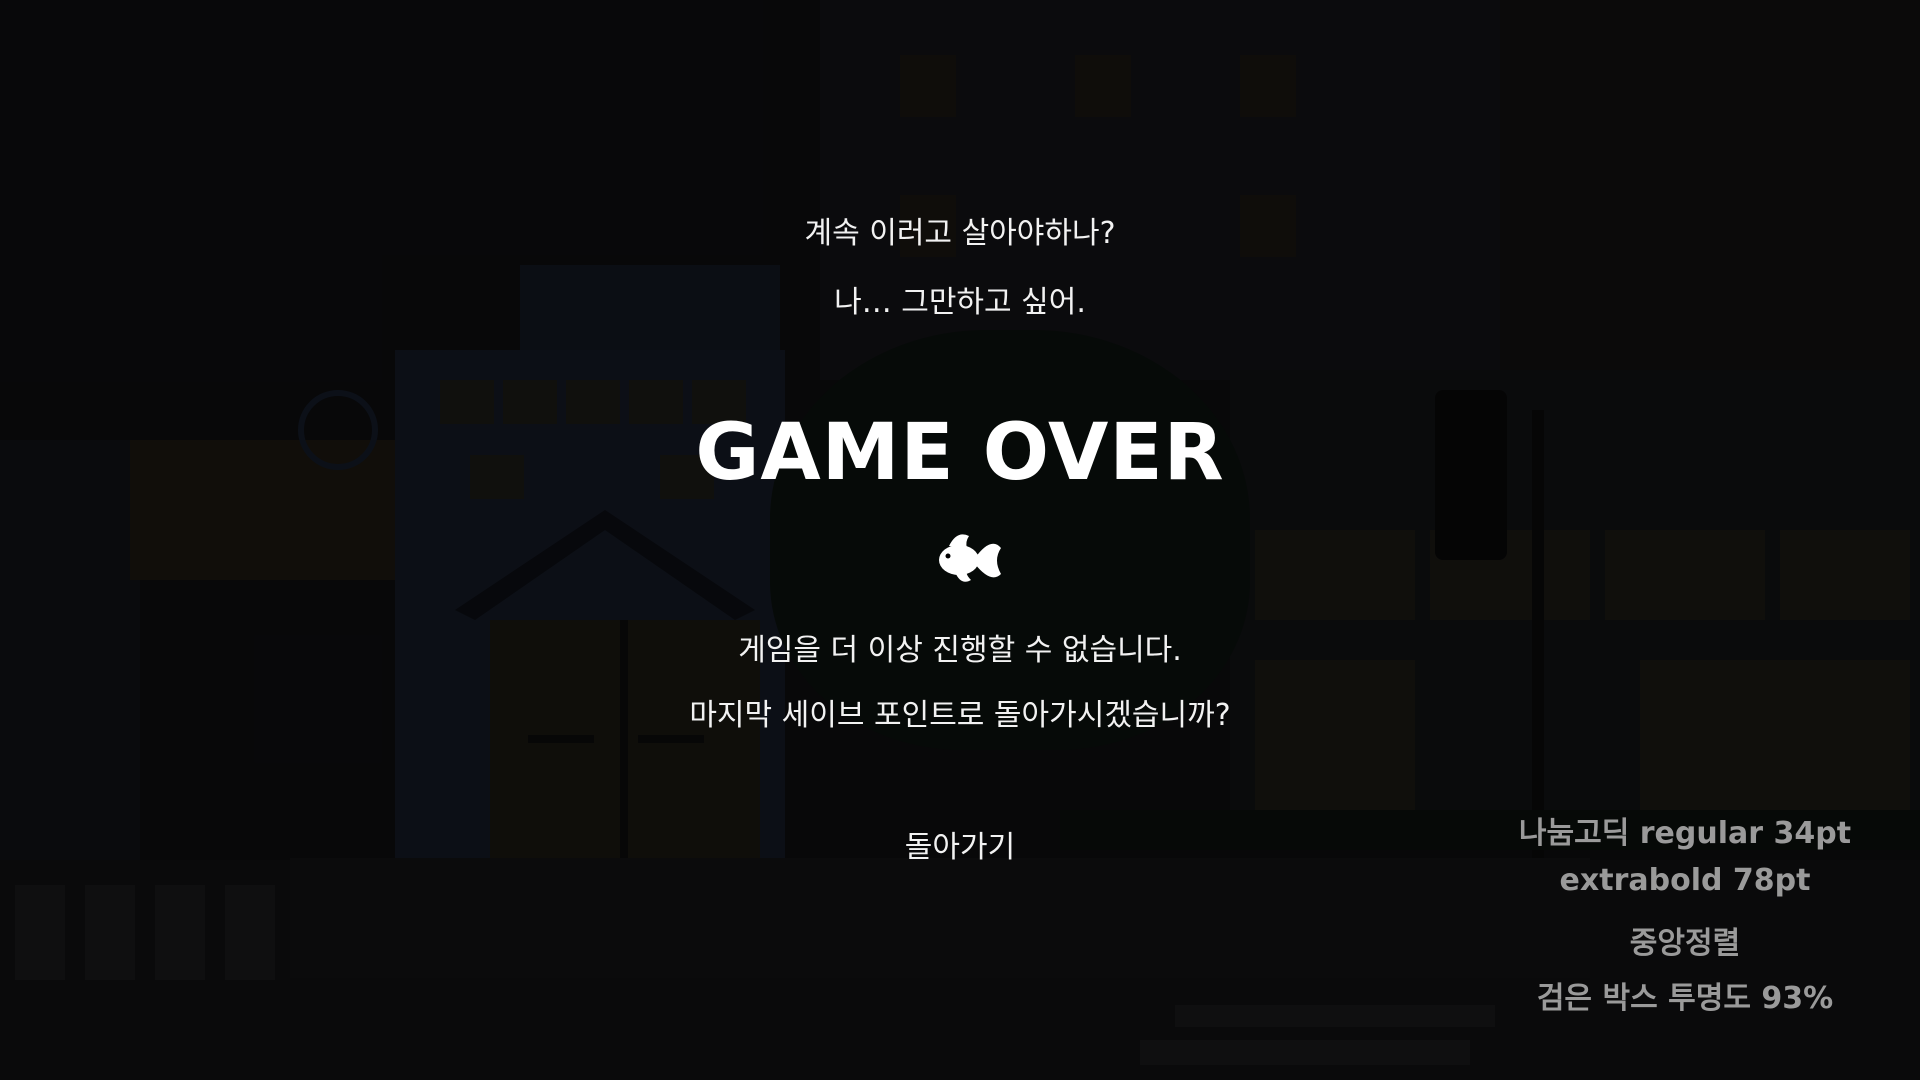  I want to click on font-note-regular: 나눔고딕 regular 34pt, so click(1685, 833).